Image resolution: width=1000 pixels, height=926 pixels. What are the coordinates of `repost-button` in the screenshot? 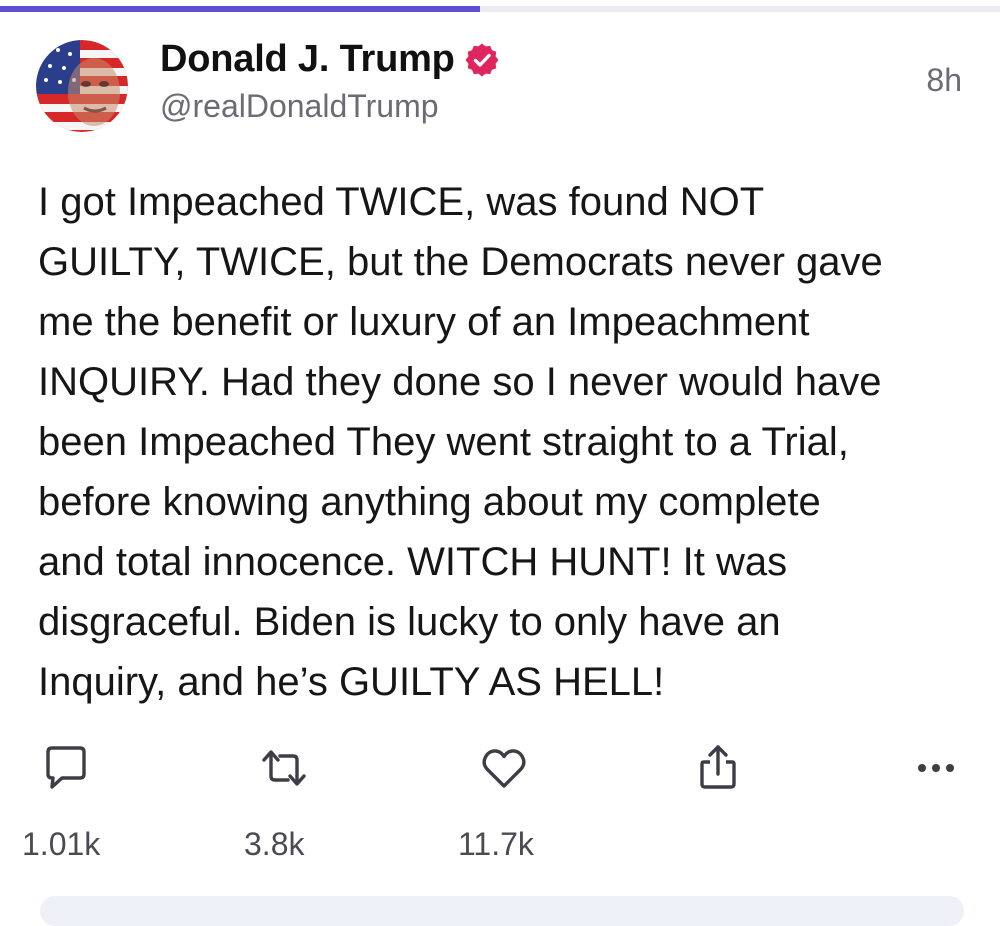 It's located at (284, 768).